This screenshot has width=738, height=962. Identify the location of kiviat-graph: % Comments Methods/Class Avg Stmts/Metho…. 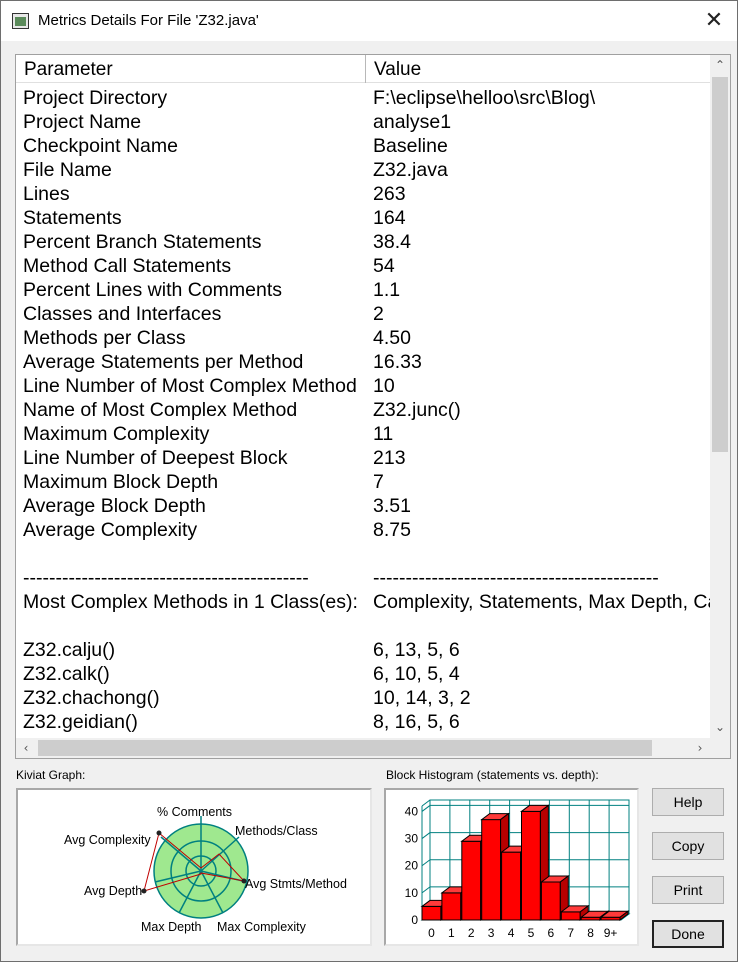
(194, 867).